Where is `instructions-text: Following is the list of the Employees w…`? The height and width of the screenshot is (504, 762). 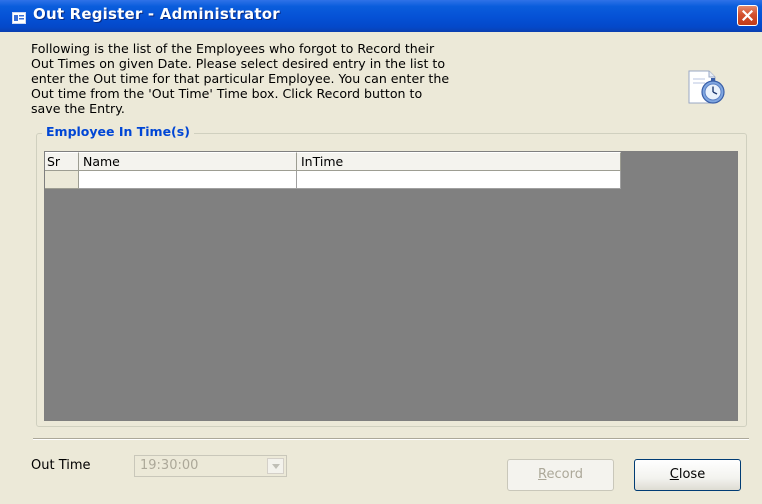 instructions-text: Following is the list of the Employees w… is located at coordinates (341, 78).